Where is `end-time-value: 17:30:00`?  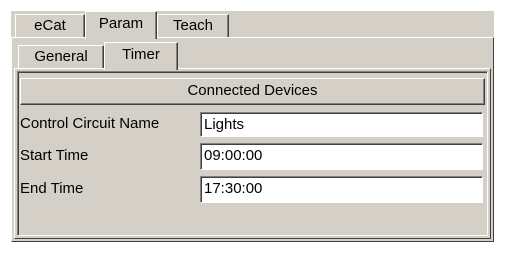 end-time-value: 17:30:00 is located at coordinates (233, 188).